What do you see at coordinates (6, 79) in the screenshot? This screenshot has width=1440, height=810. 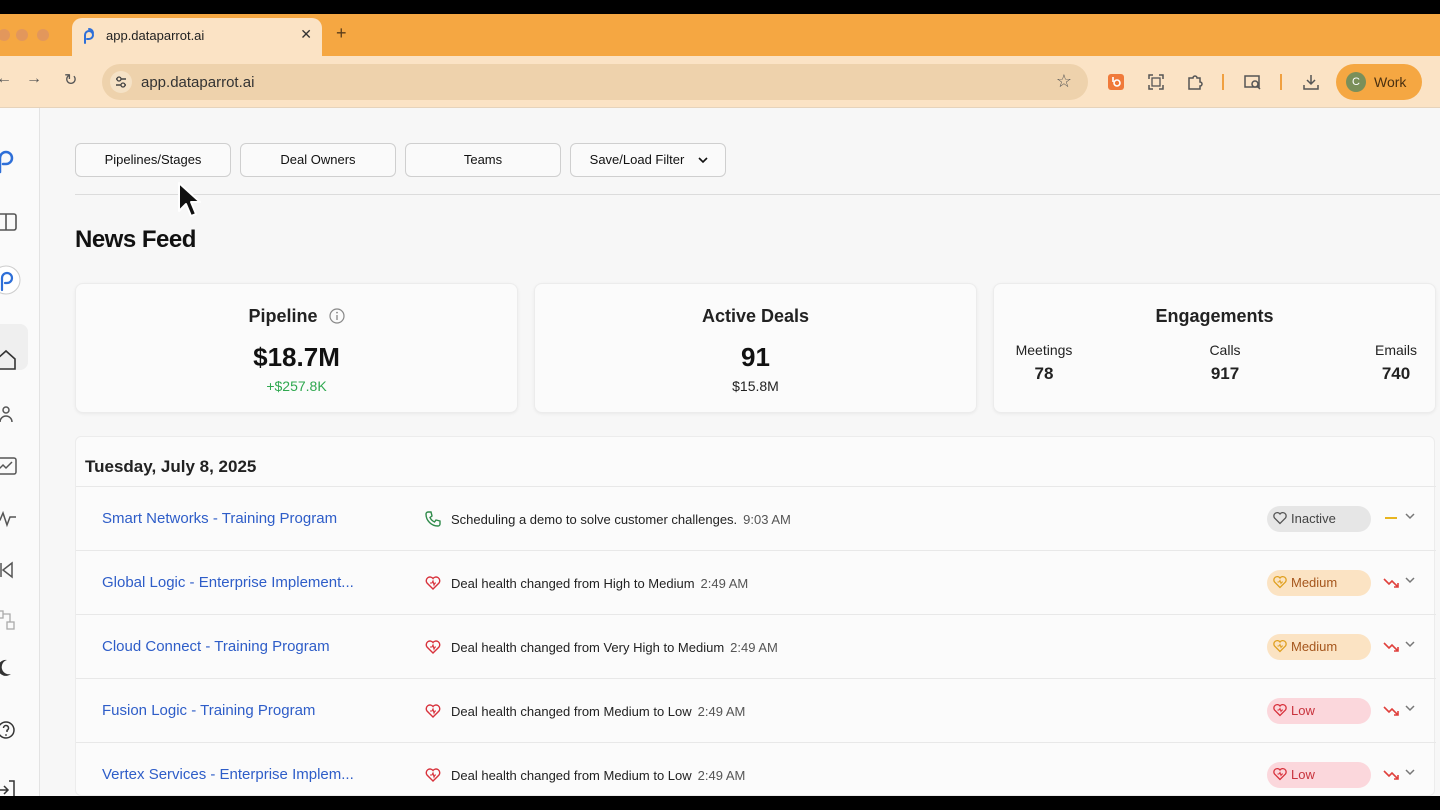 I see `back-button: ←` at bounding box center [6, 79].